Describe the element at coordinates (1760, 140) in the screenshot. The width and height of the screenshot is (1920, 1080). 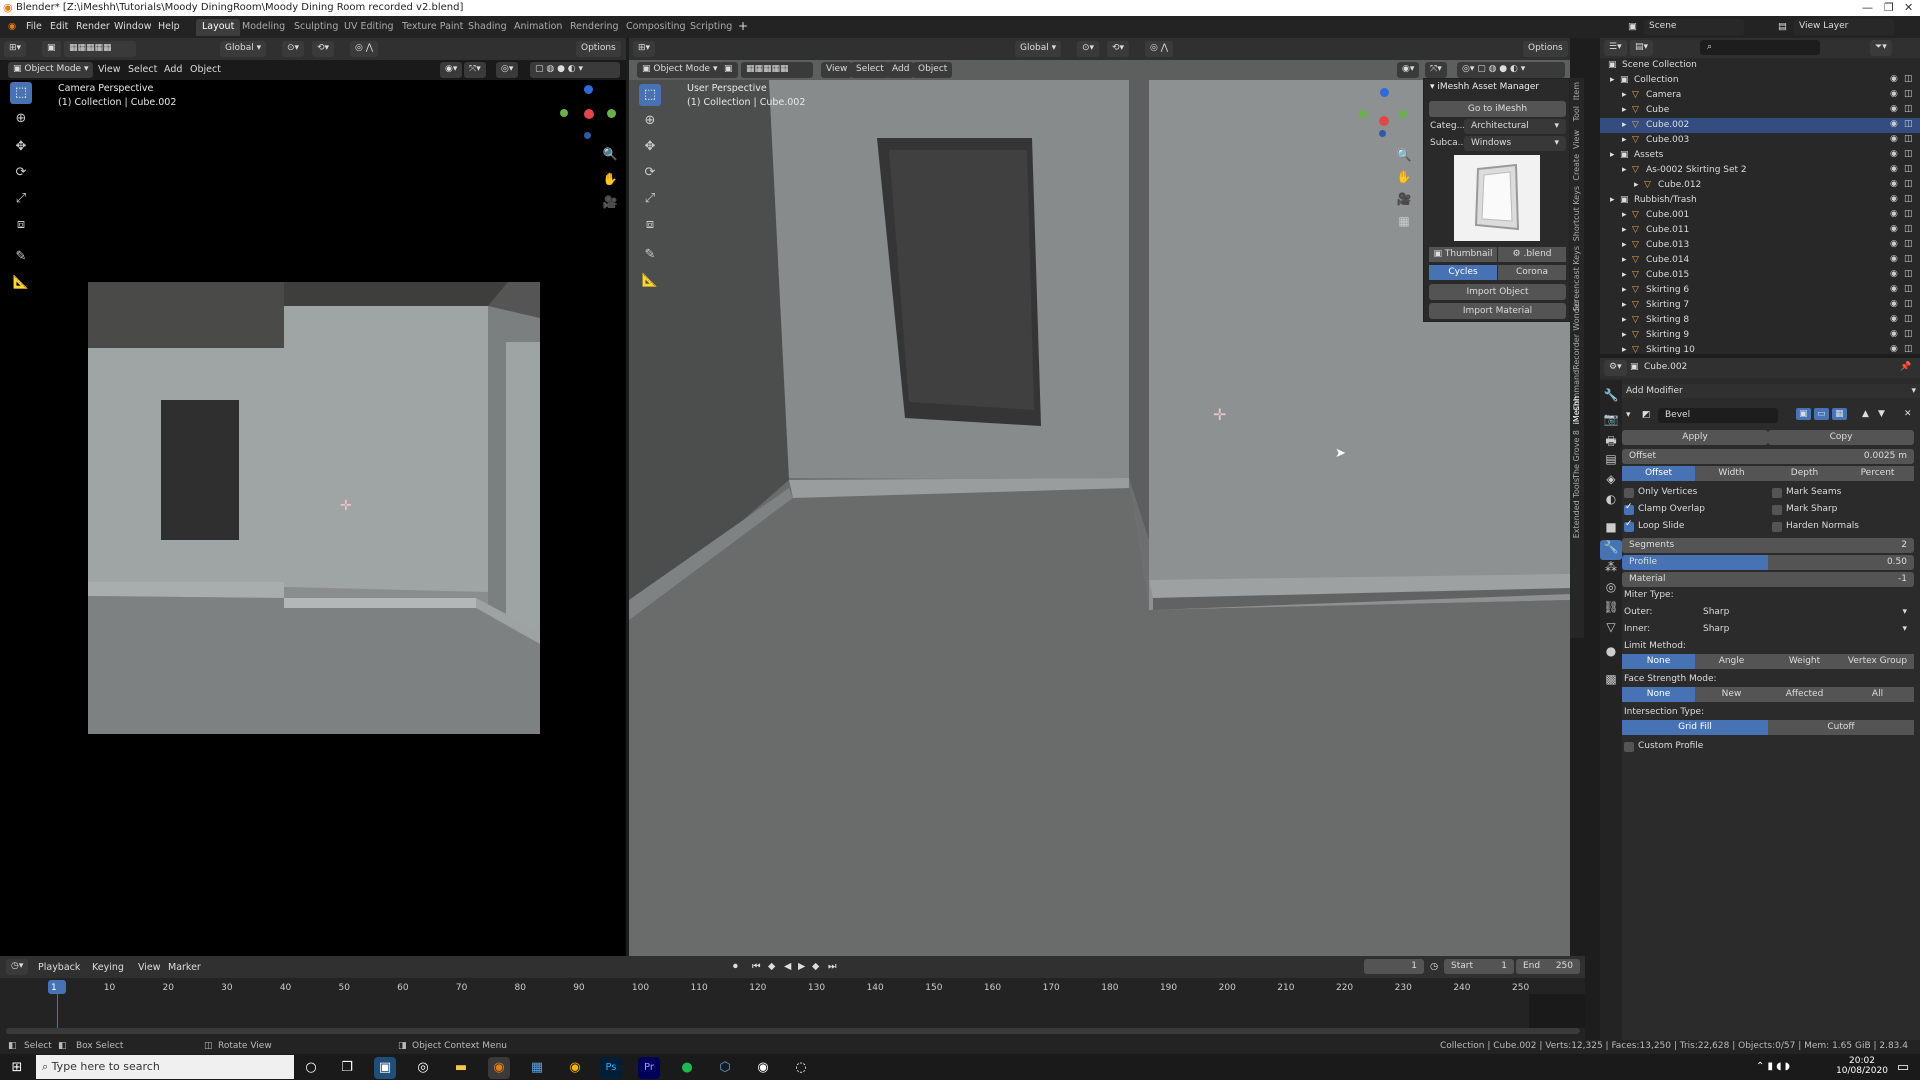
I see `outliner-item: ▸ ▽ Cube.003 ◉ ◫` at that location.